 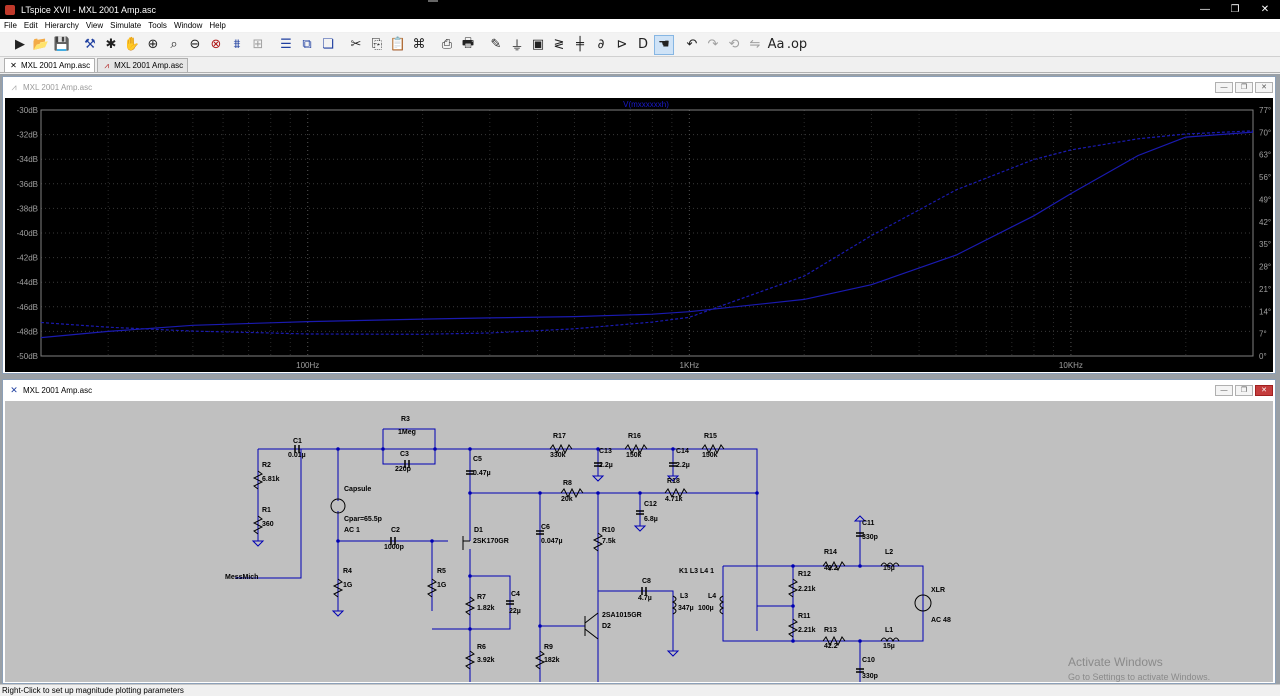 I want to click on component-label: C12, so click(x=650, y=504).